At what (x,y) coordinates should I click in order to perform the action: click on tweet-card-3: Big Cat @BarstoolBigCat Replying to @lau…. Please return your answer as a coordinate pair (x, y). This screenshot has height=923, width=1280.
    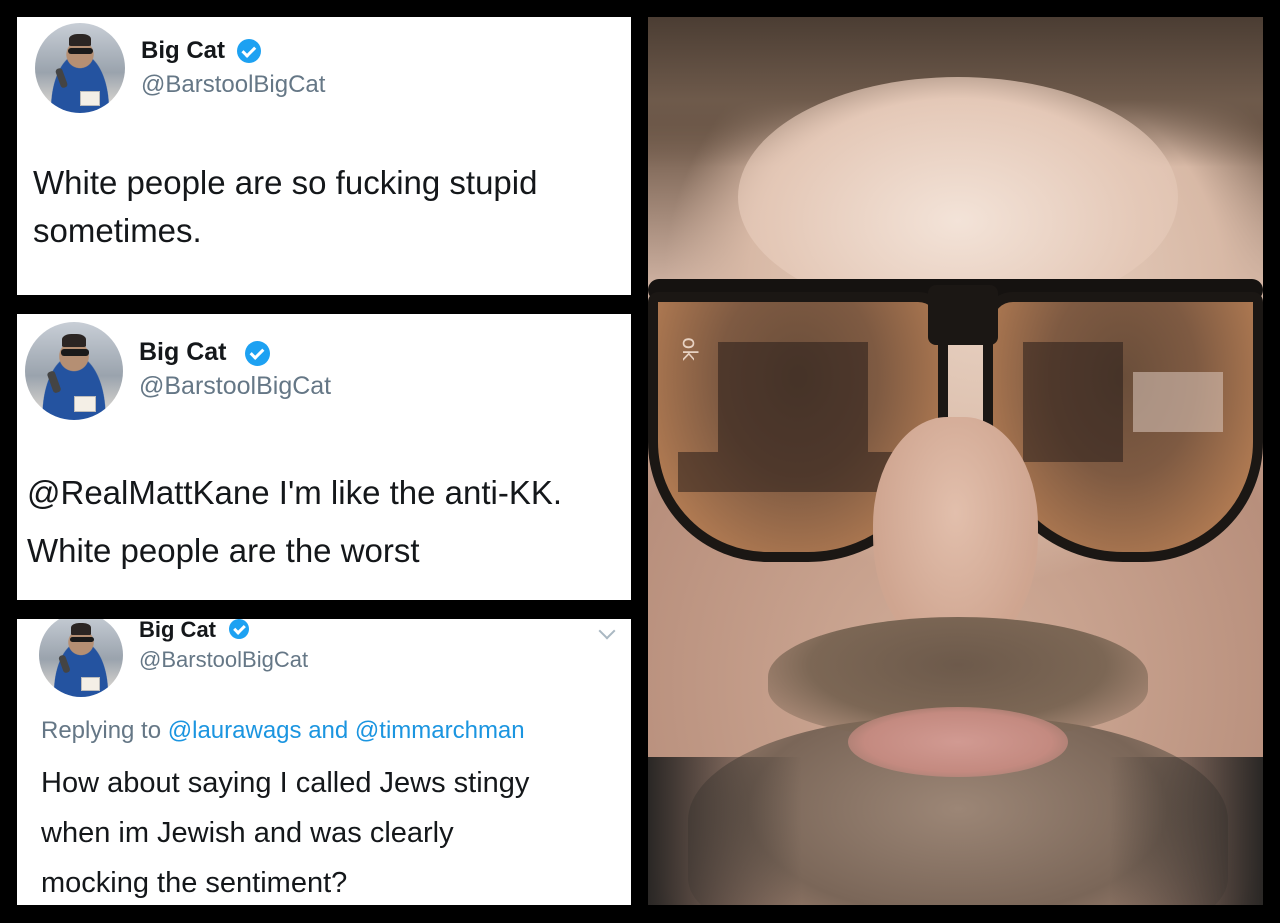
    Looking at the image, I should click on (324, 762).